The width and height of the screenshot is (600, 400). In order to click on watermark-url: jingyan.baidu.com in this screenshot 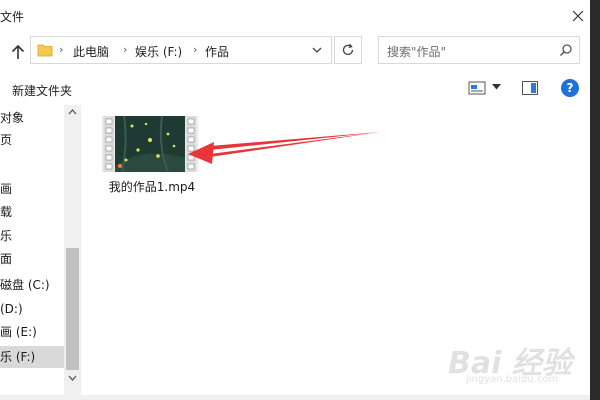, I will do `click(512, 379)`.